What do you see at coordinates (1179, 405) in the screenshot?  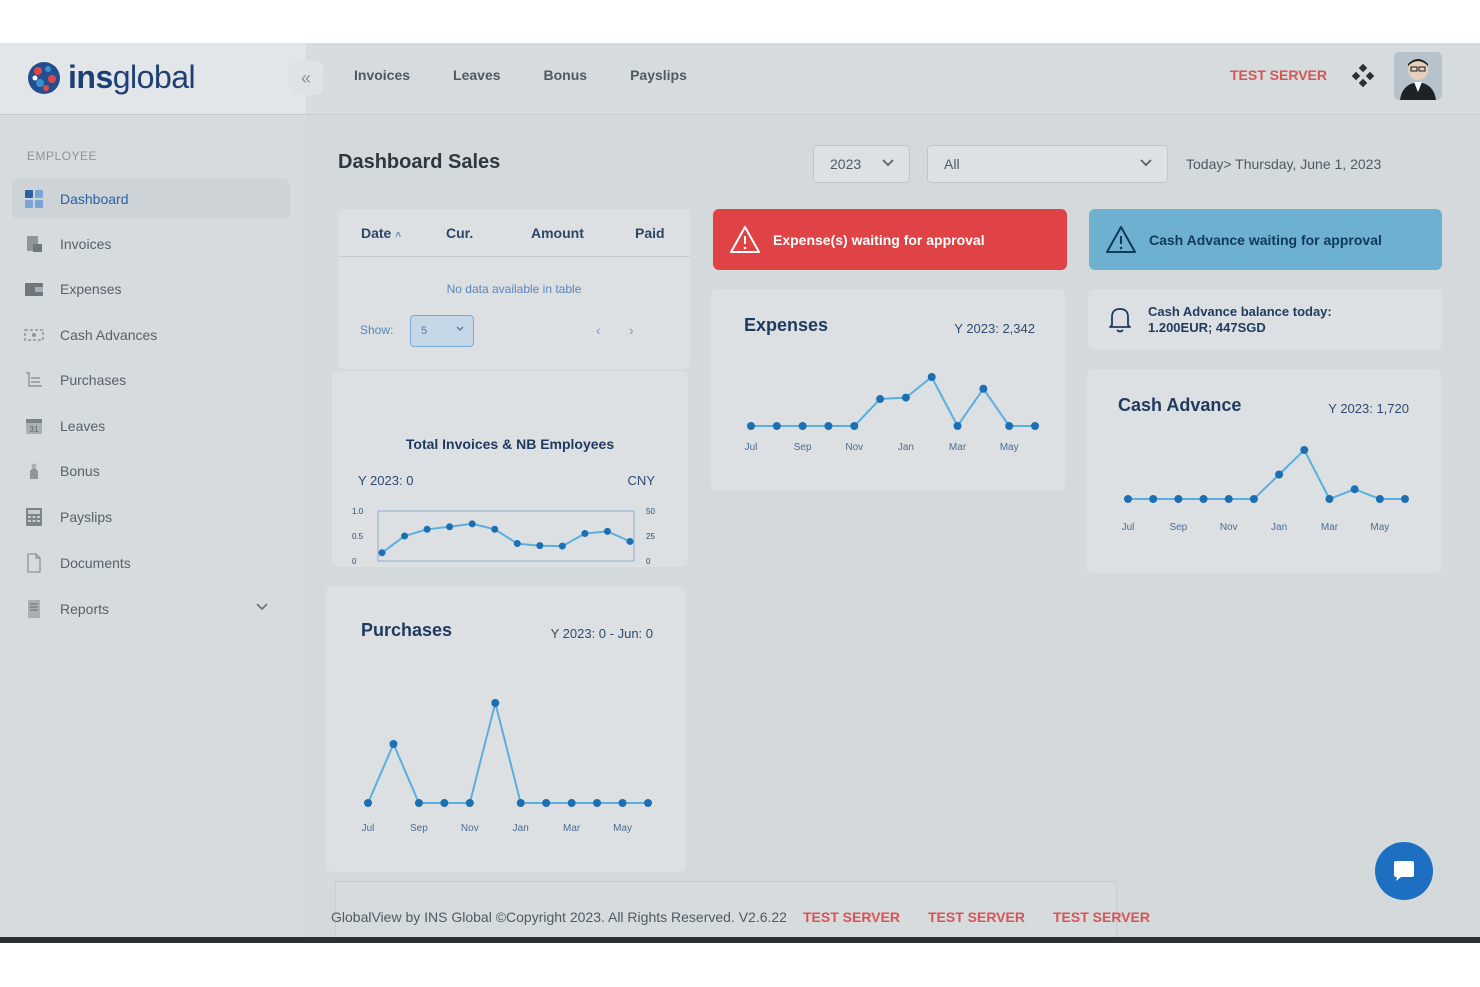 I see `chart-title: Cash Advance` at bounding box center [1179, 405].